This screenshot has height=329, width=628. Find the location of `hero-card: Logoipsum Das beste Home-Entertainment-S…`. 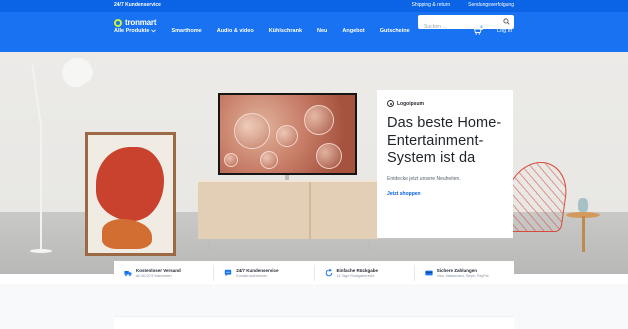

hero-card: Logoipsum Das beste Home-Entertainment-S… is located at coordinates (445, 164).